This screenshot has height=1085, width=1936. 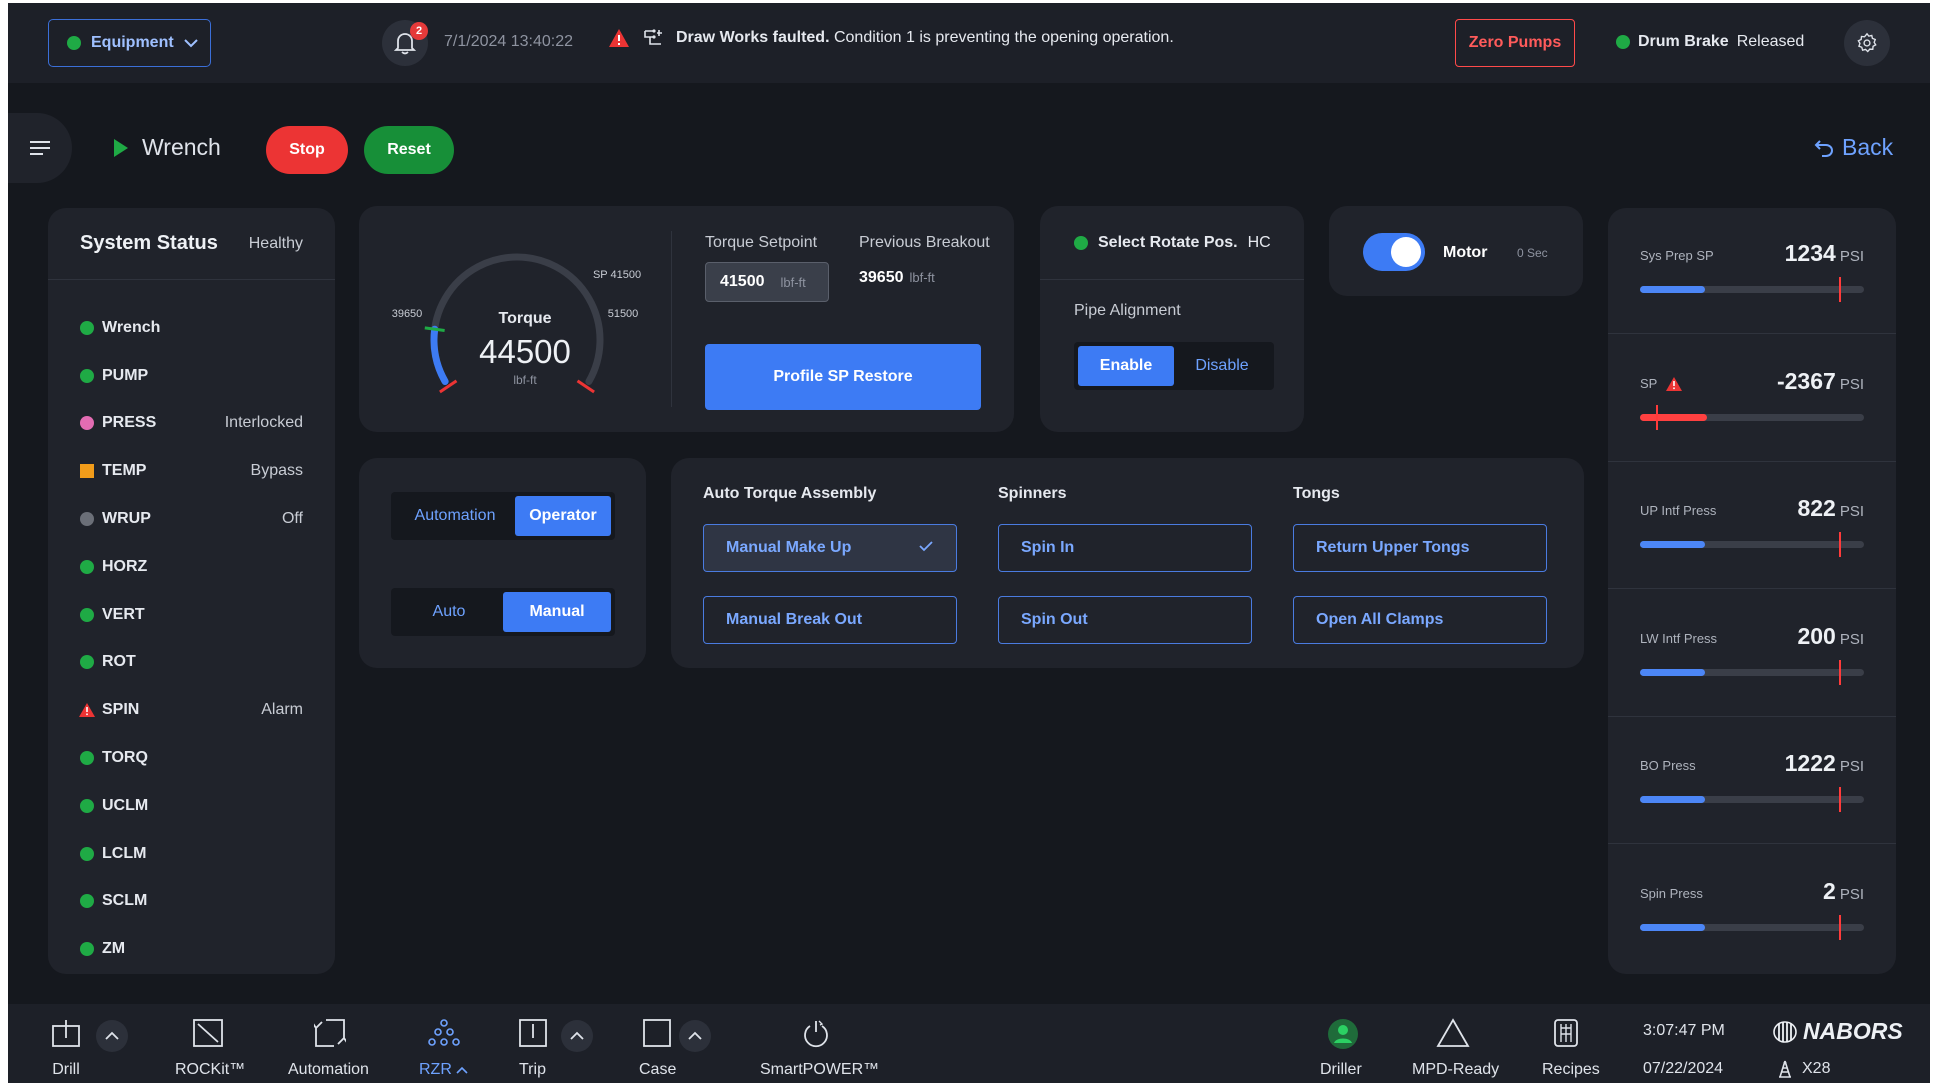 I want to click on status-row-press: PRESS Interlocked, so click(x=191, y=424).